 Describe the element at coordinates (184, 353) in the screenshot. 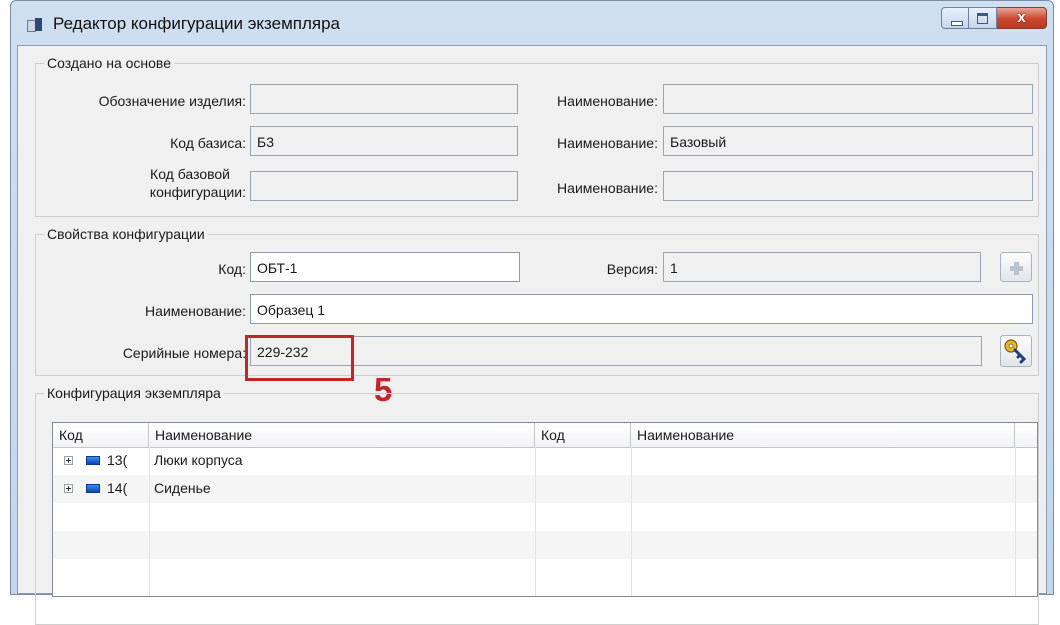

I see `serial-numbers-label: Серийные номера:` at that location.